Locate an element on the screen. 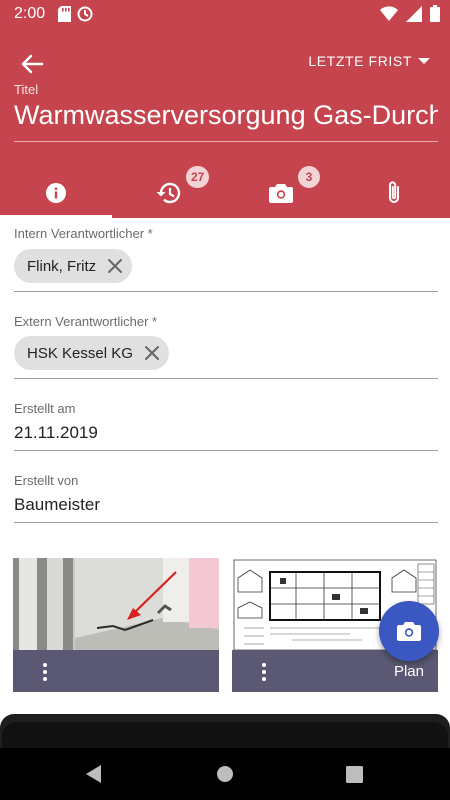  arrow-back-icon is located at coordinates (32, 64).